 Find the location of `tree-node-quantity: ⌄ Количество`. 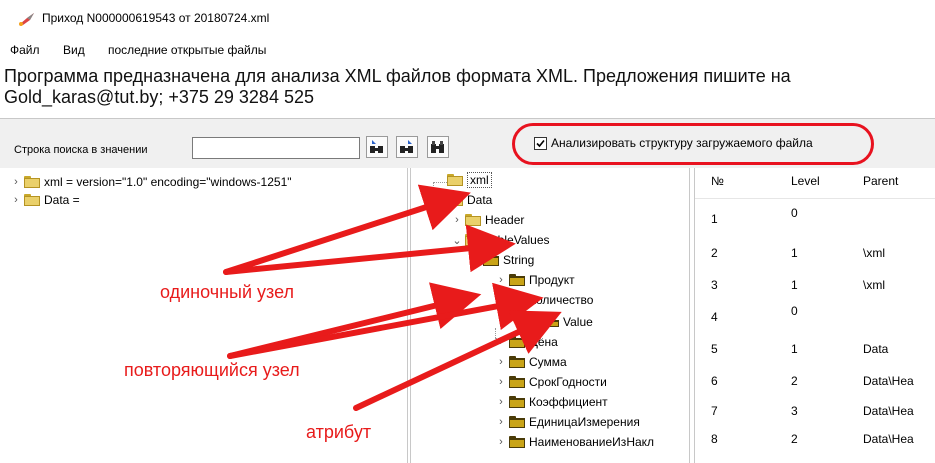

tree-node-quantity: ⌄ Количество is located at coordinates (544, 300).